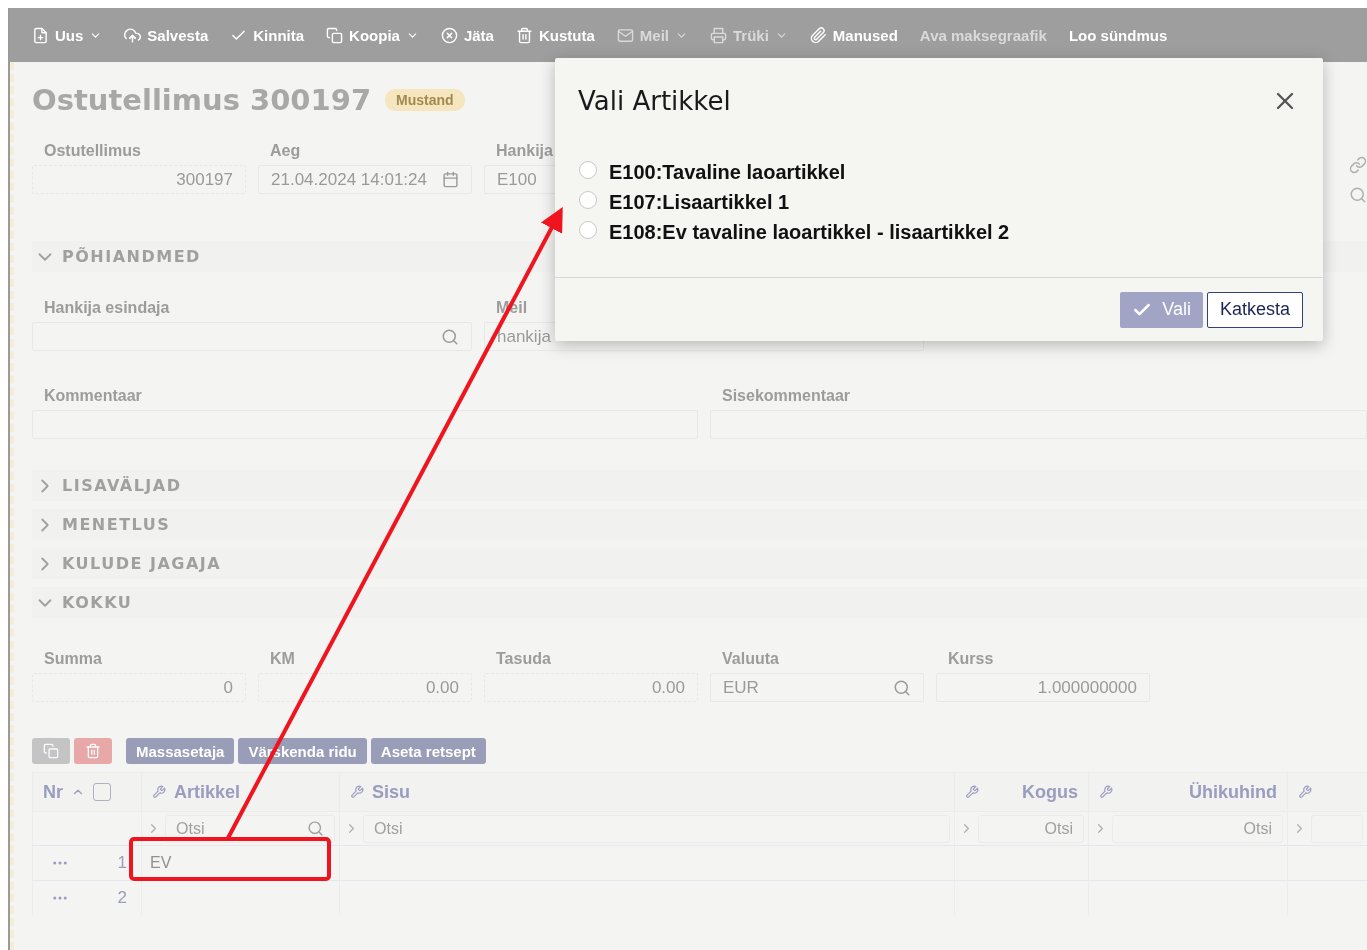 The height and width of the screenshot is (950, 1367). Describe the element at coordinates (449, 35) in the screenshot. I see `x-circle-icon` at that location.